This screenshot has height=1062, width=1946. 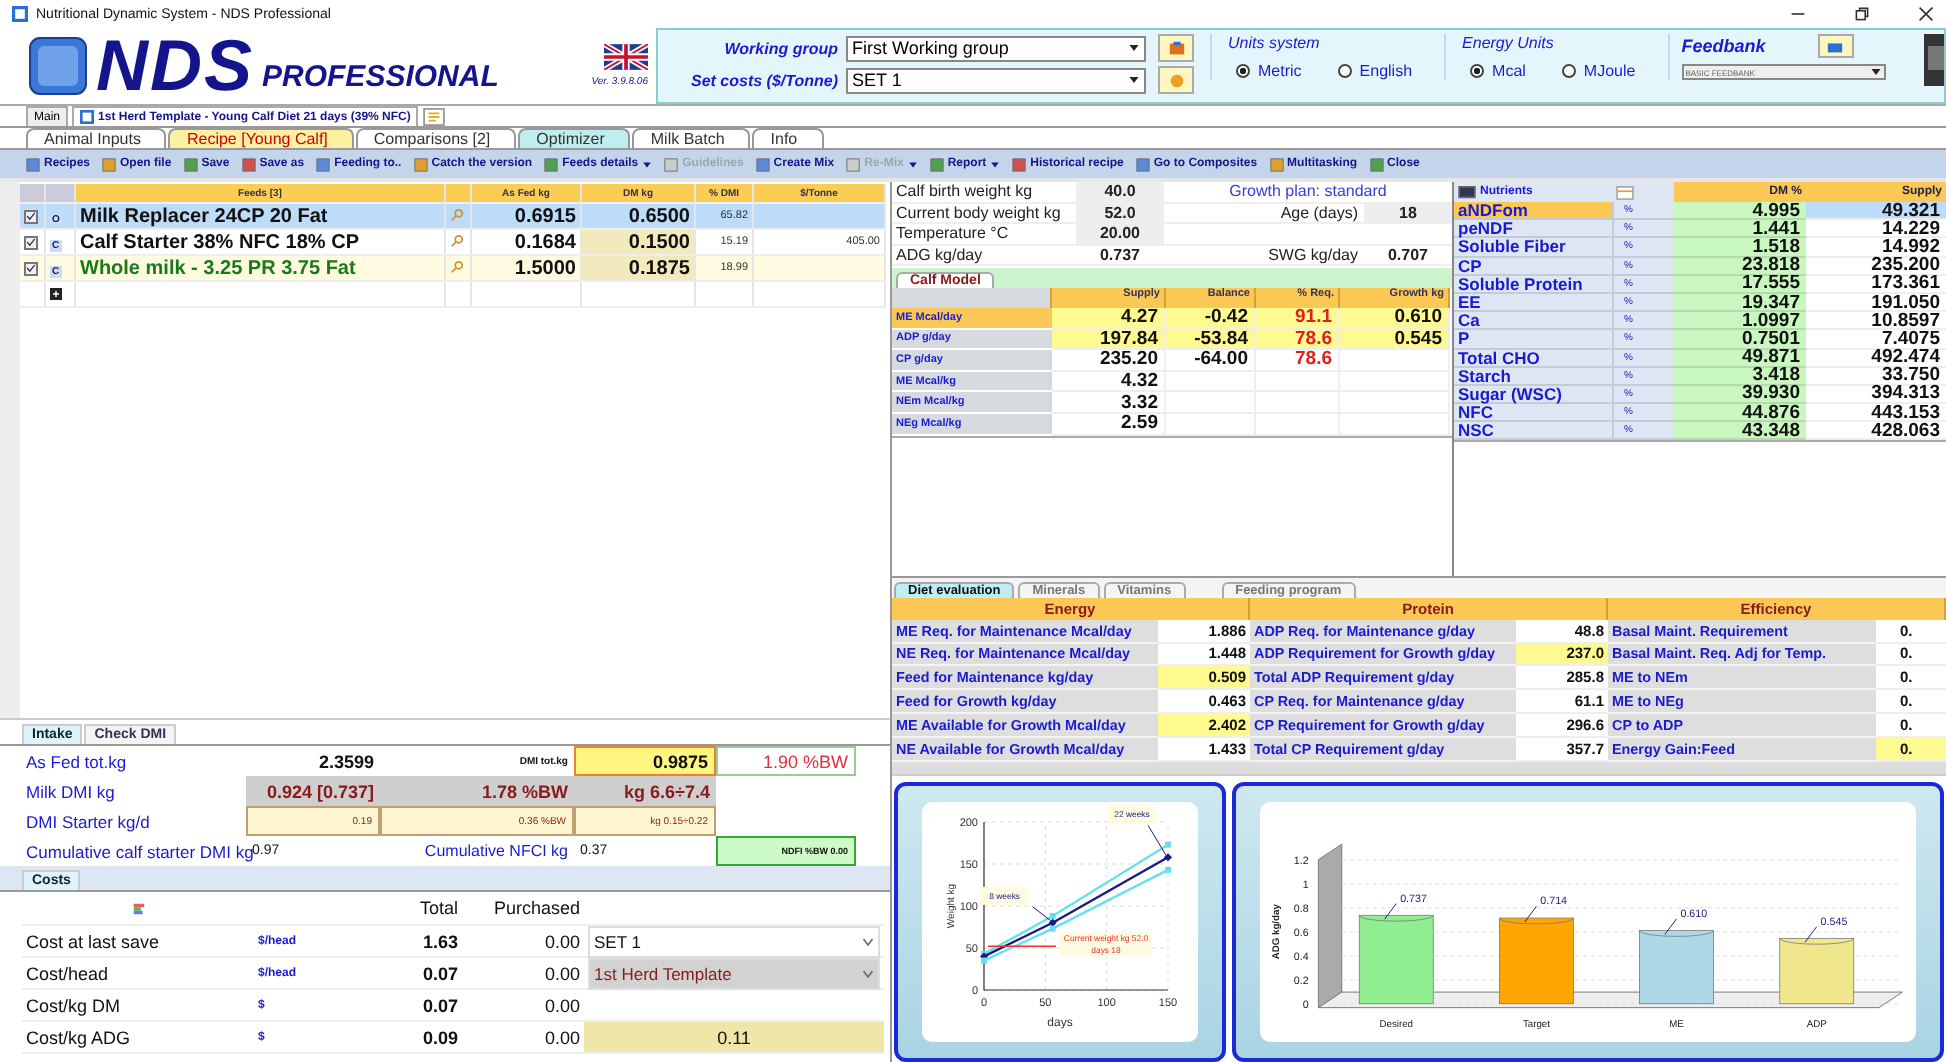 I want to click on radio-option: MJoule, so click(x=1598, y=71).